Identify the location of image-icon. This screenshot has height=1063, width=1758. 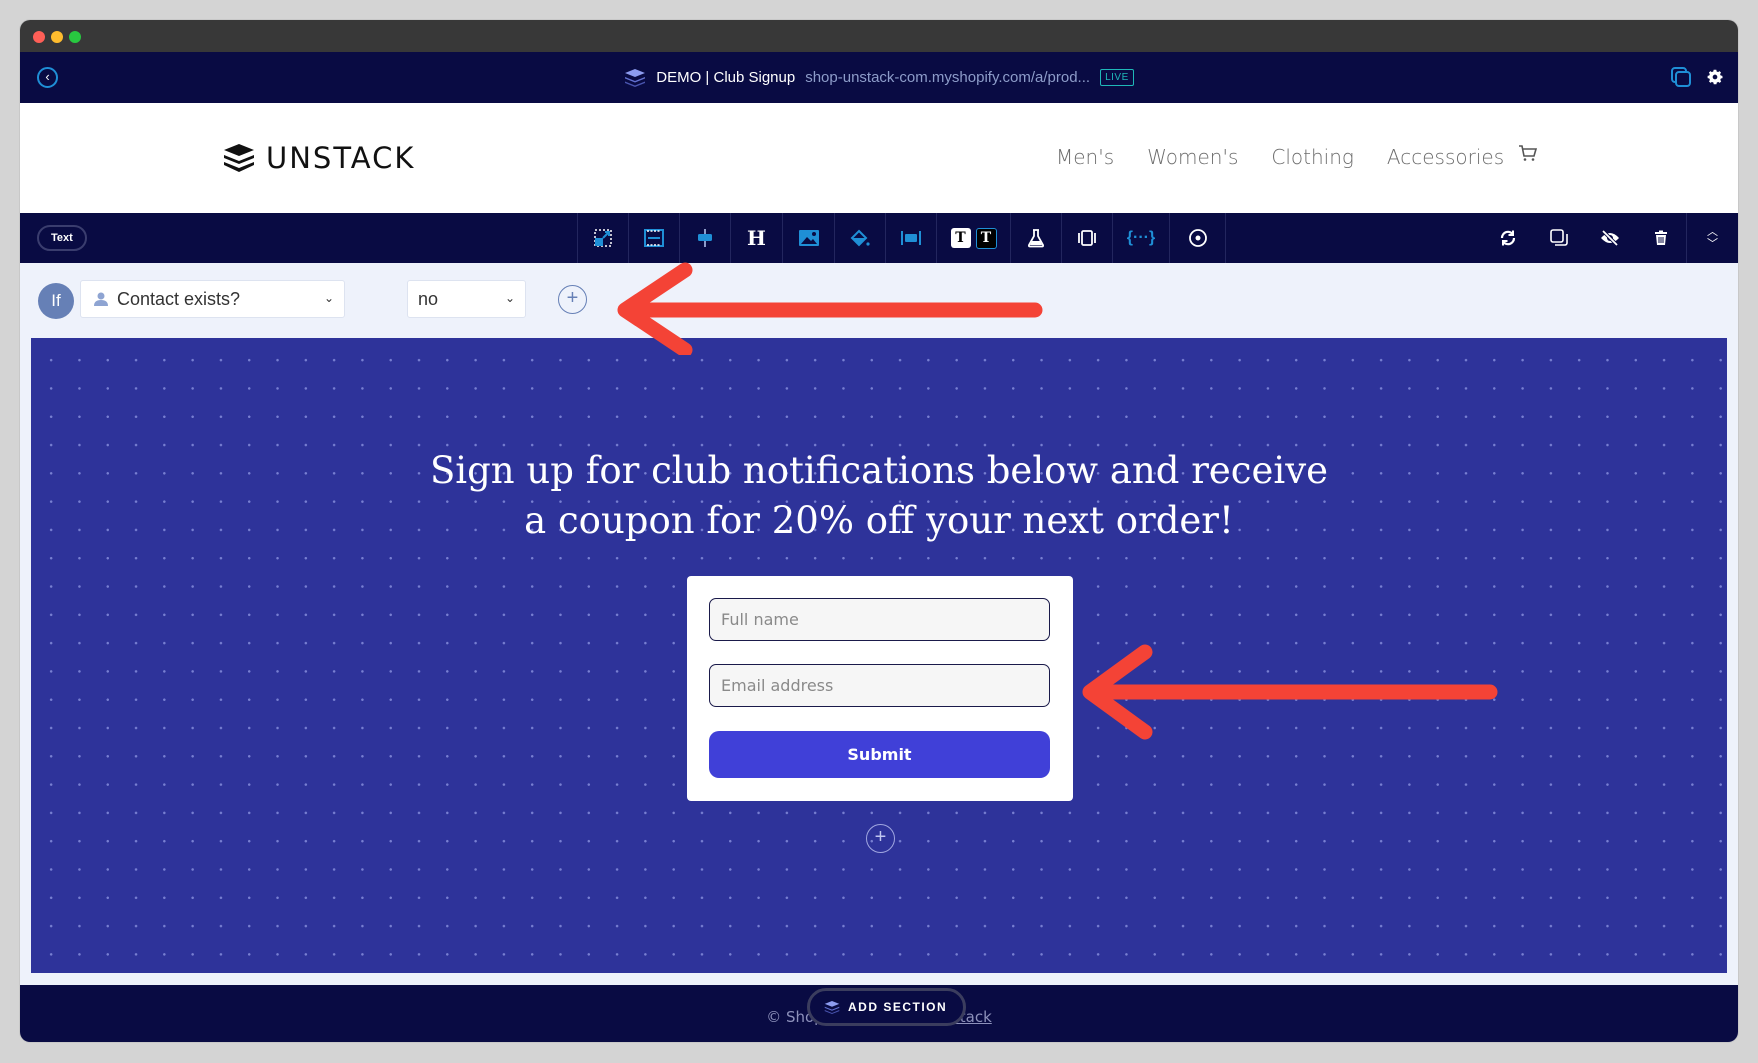
(808, 238).